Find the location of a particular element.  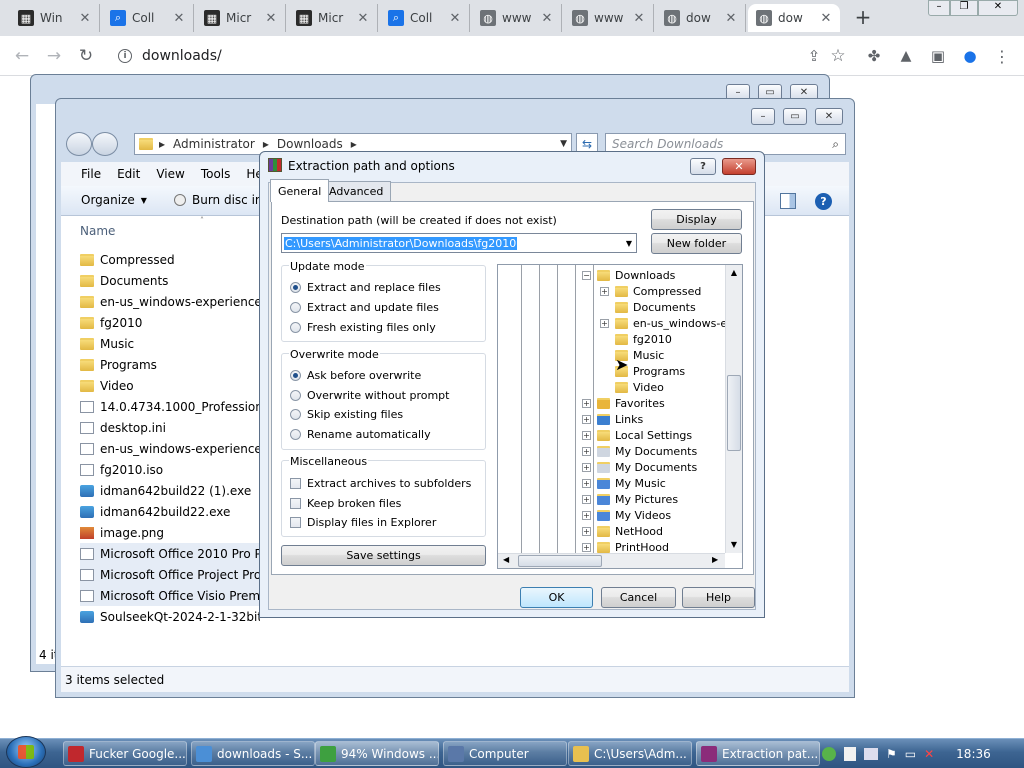

action-center-flag-icon: ⚑ is located at coordinates (891, 754).